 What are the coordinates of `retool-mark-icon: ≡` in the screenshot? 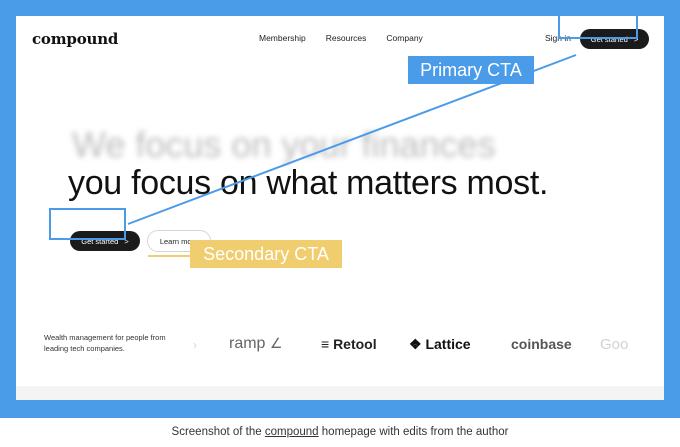 It's located at (325, 344).